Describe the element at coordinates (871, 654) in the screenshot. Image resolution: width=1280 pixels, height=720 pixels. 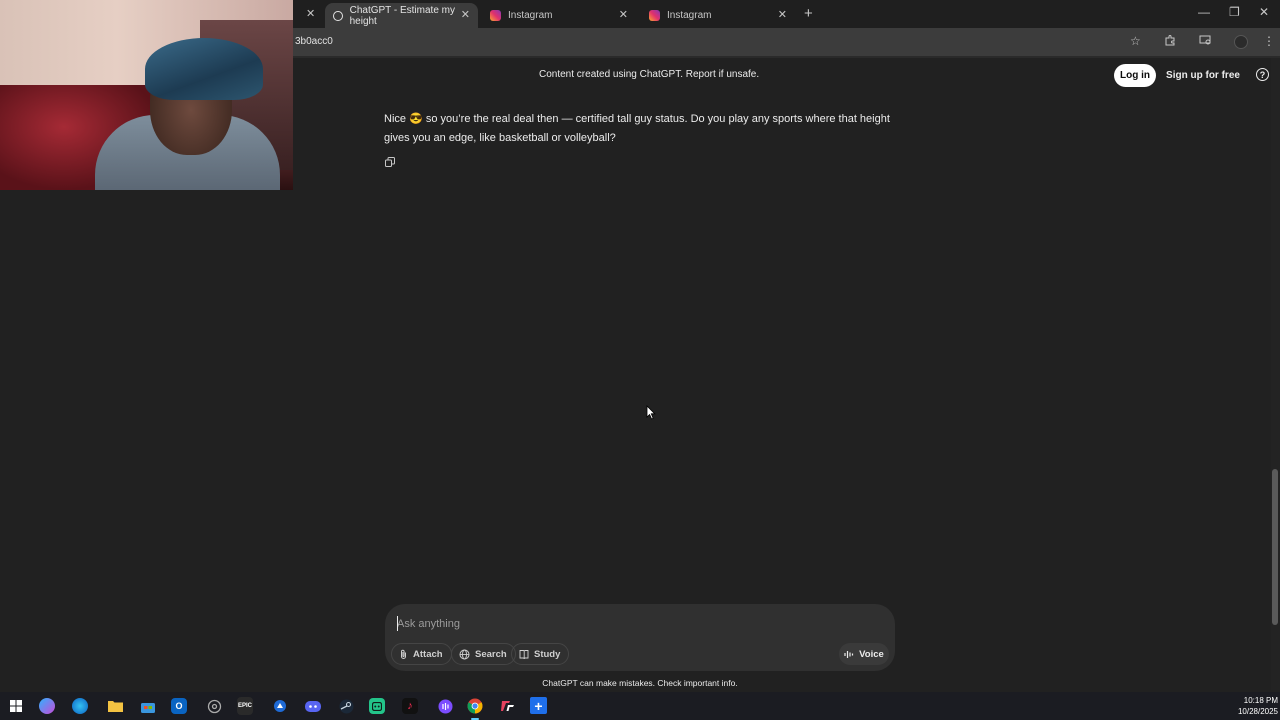
I see `voice-label: Voice` at that location.